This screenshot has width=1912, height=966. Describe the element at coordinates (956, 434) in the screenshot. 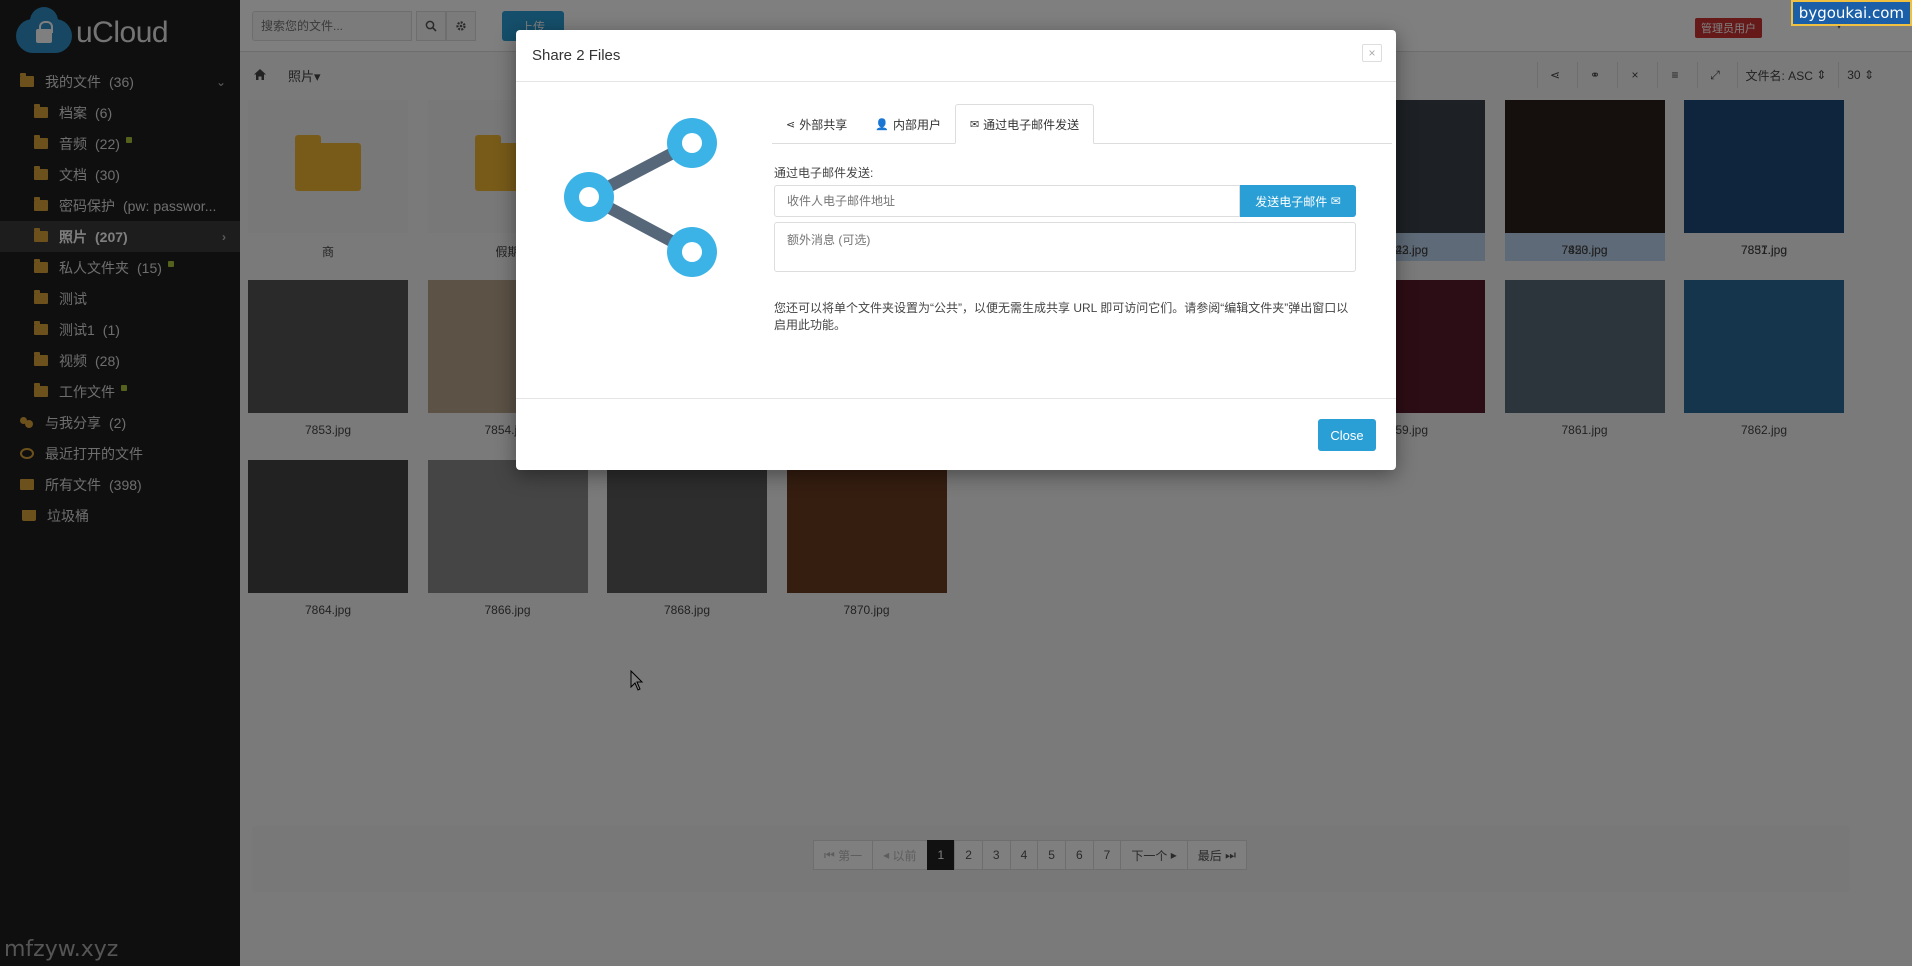

I see `modal-footer: Close` at that location.